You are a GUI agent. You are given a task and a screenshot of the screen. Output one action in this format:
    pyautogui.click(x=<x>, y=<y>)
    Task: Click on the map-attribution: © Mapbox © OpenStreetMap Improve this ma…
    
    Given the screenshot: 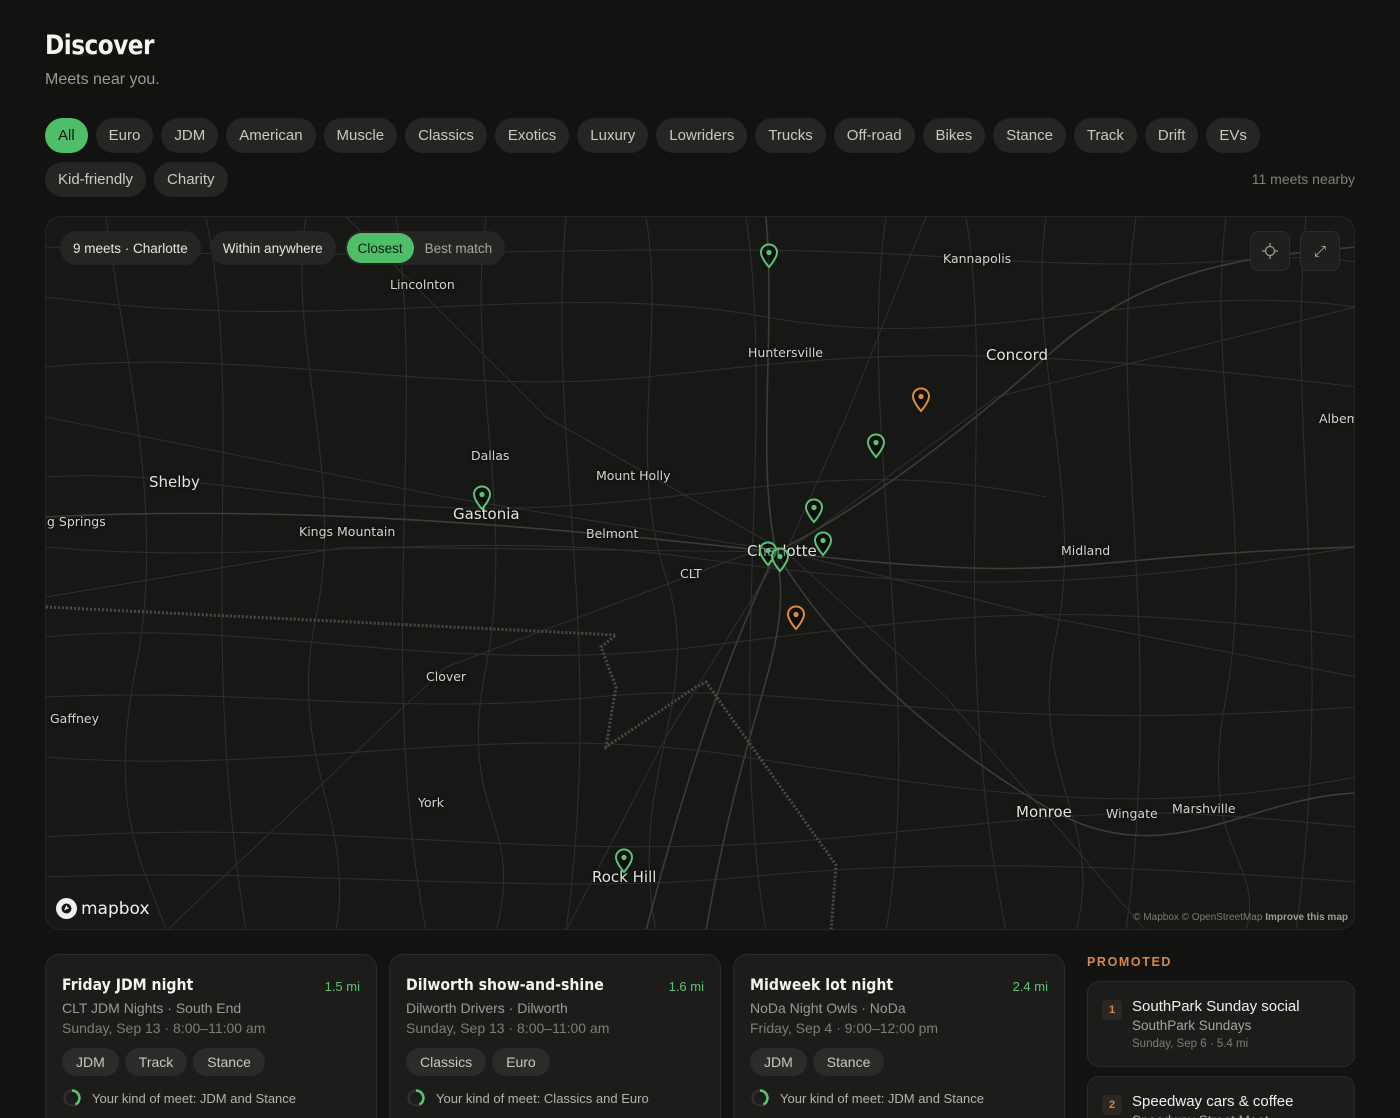 What is the action you would take?
    pyautogui.click(x=1240, y=917)
    